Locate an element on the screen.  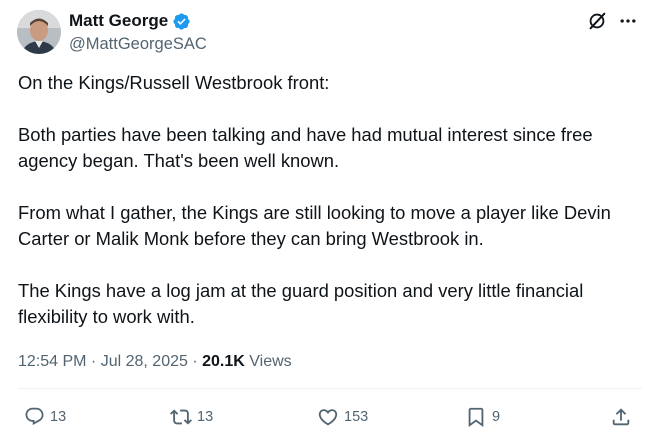
reply-button: 13 is located at coordinates (45, 416).